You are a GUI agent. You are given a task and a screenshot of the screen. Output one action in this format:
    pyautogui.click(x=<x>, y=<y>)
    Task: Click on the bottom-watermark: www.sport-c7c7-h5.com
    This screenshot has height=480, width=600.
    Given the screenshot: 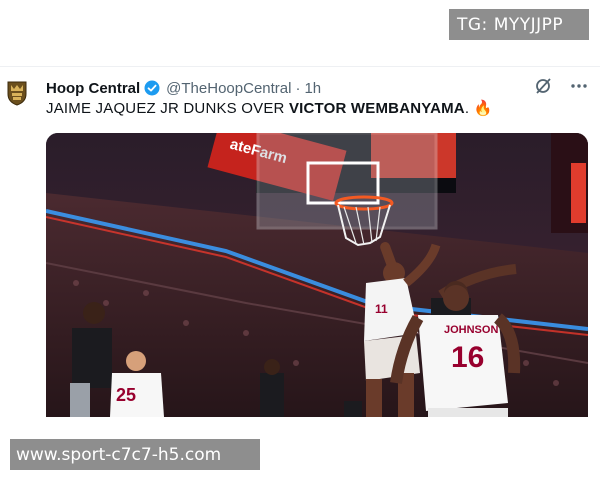 What is the action you would take?
    pyautogui.click(x=135, y=454)
    